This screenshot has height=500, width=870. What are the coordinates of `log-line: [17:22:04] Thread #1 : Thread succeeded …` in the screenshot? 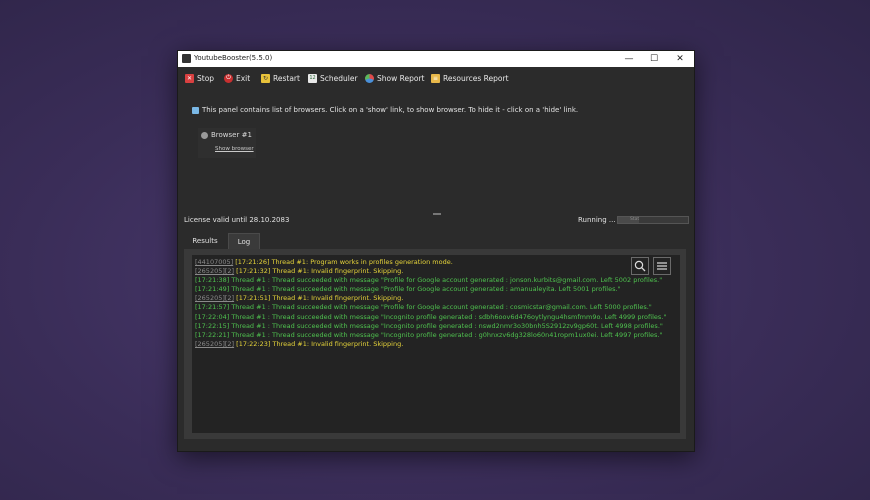 It's located at (430, 317).